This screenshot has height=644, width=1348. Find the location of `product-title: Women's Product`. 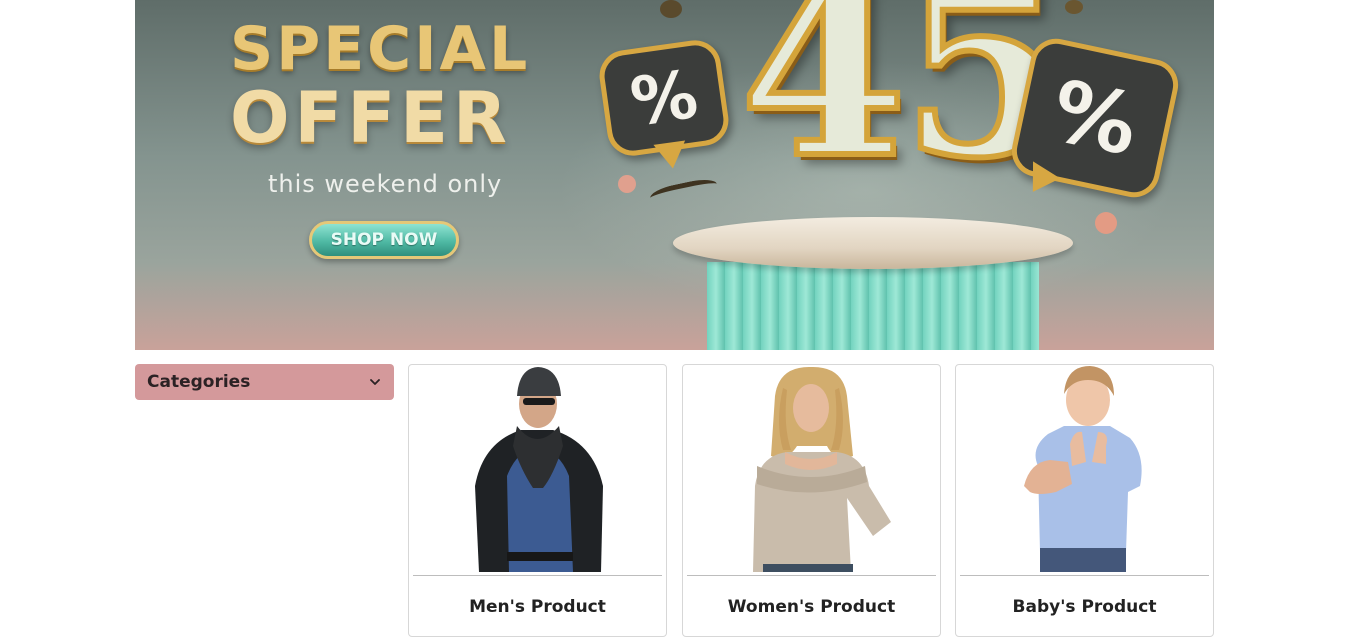

product-title: Women's Product is located at coordinates (811, 607).